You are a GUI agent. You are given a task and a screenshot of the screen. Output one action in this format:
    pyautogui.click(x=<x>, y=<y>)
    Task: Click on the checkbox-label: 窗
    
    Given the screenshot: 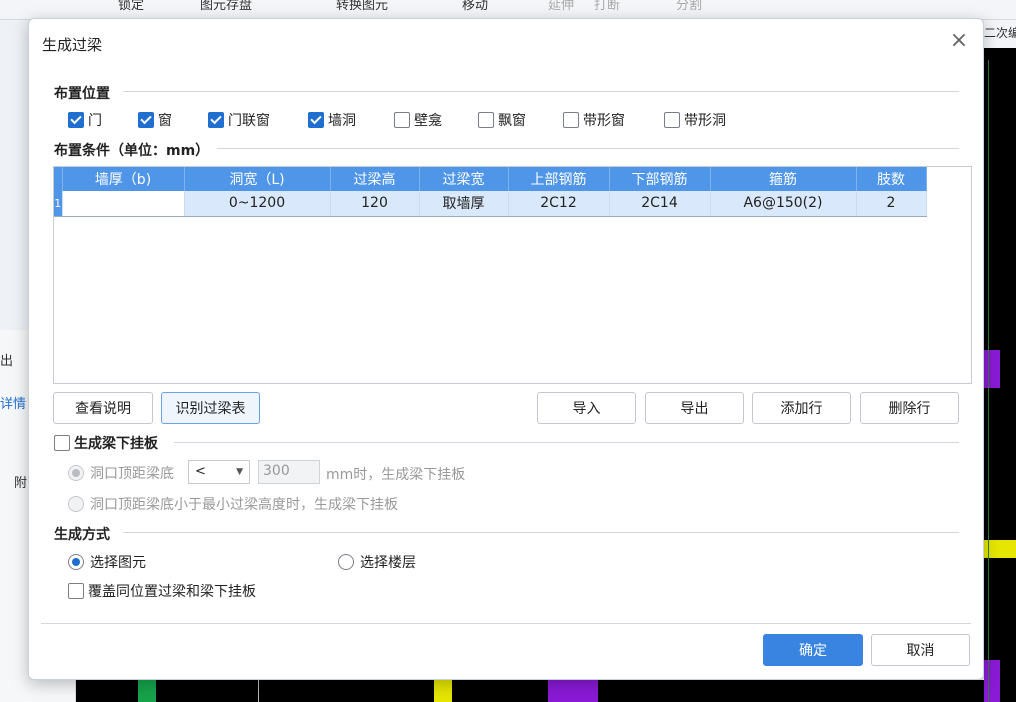 What is the action you would take?
    pyautogui.click(x=165, y=121)
    